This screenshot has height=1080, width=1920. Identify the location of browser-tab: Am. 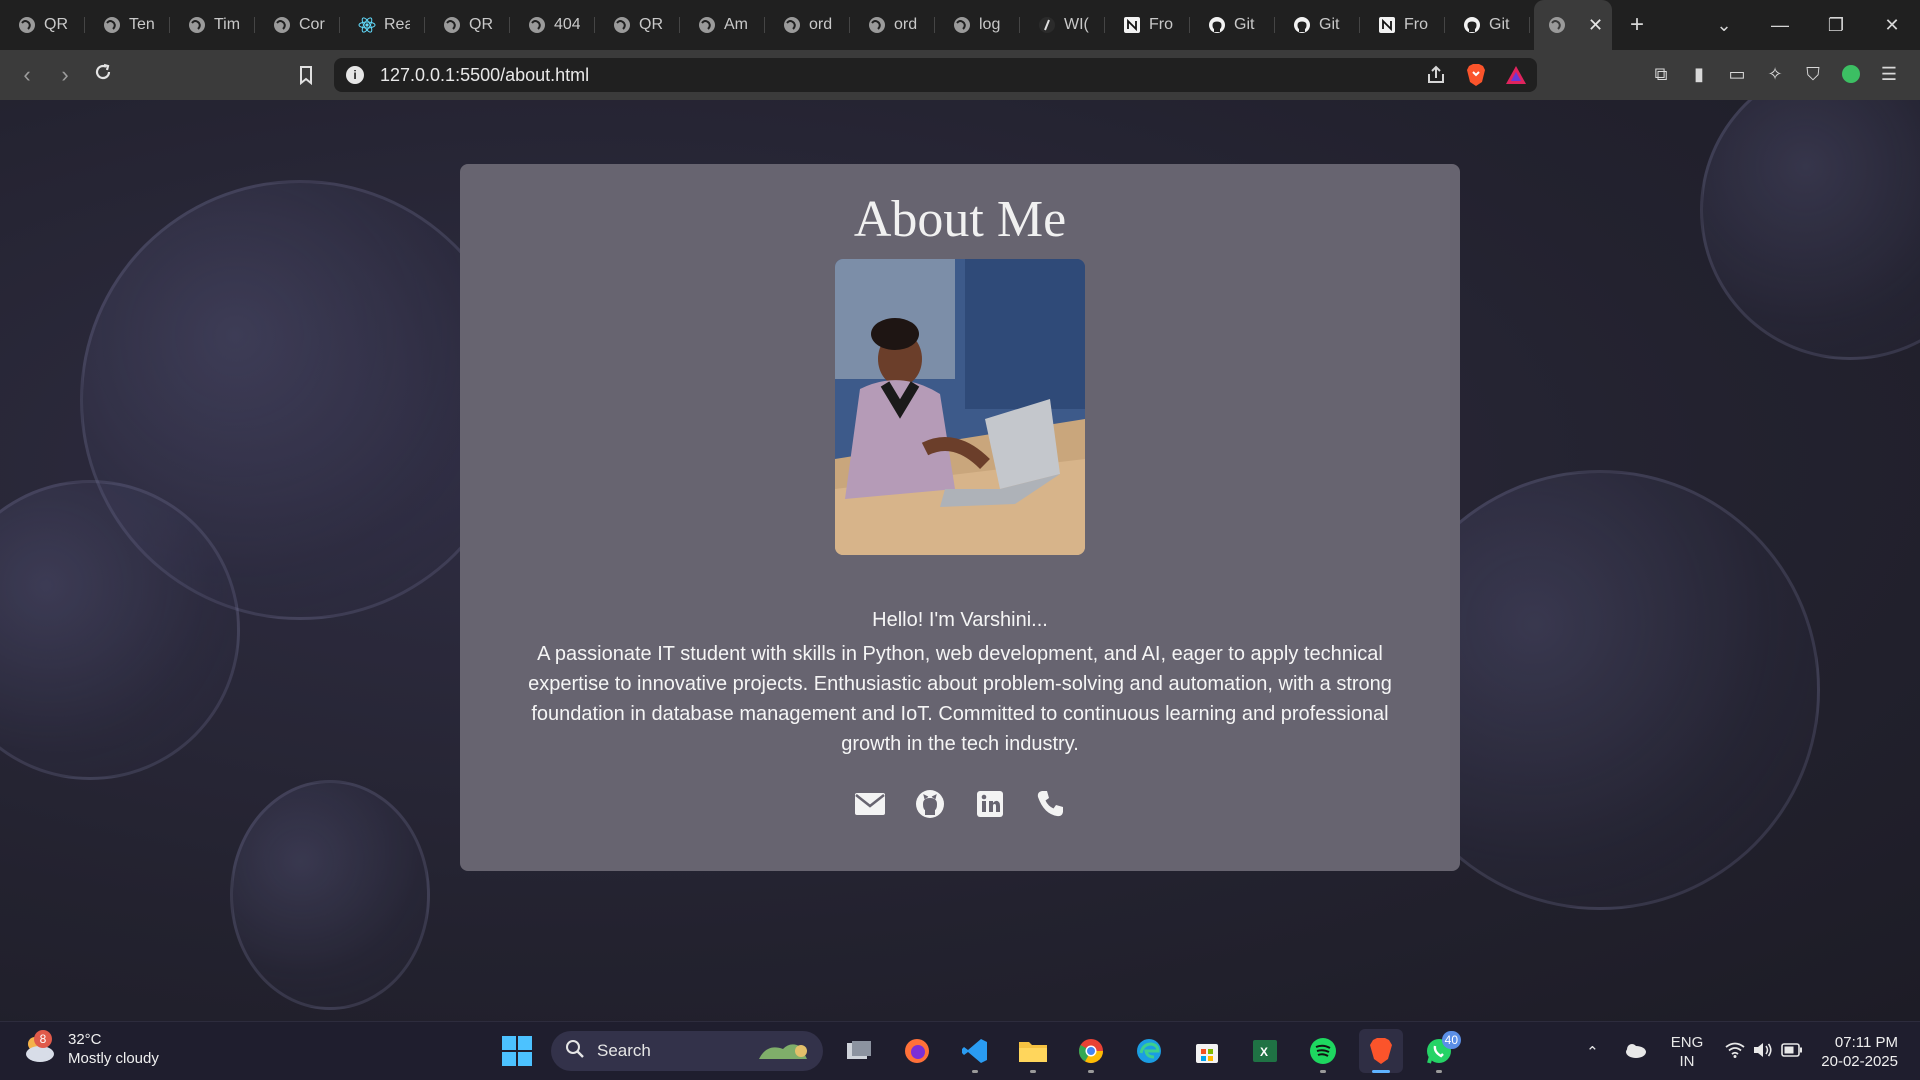
(722, 25).